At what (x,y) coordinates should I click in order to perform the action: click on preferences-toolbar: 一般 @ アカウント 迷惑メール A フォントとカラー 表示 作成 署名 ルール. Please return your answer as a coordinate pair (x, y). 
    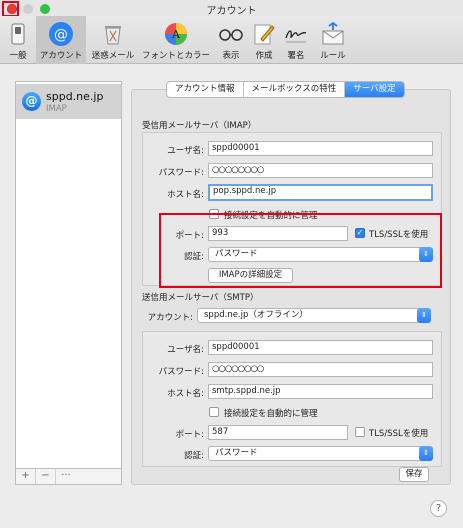
    Looking at the image, I should click on (231, 40).